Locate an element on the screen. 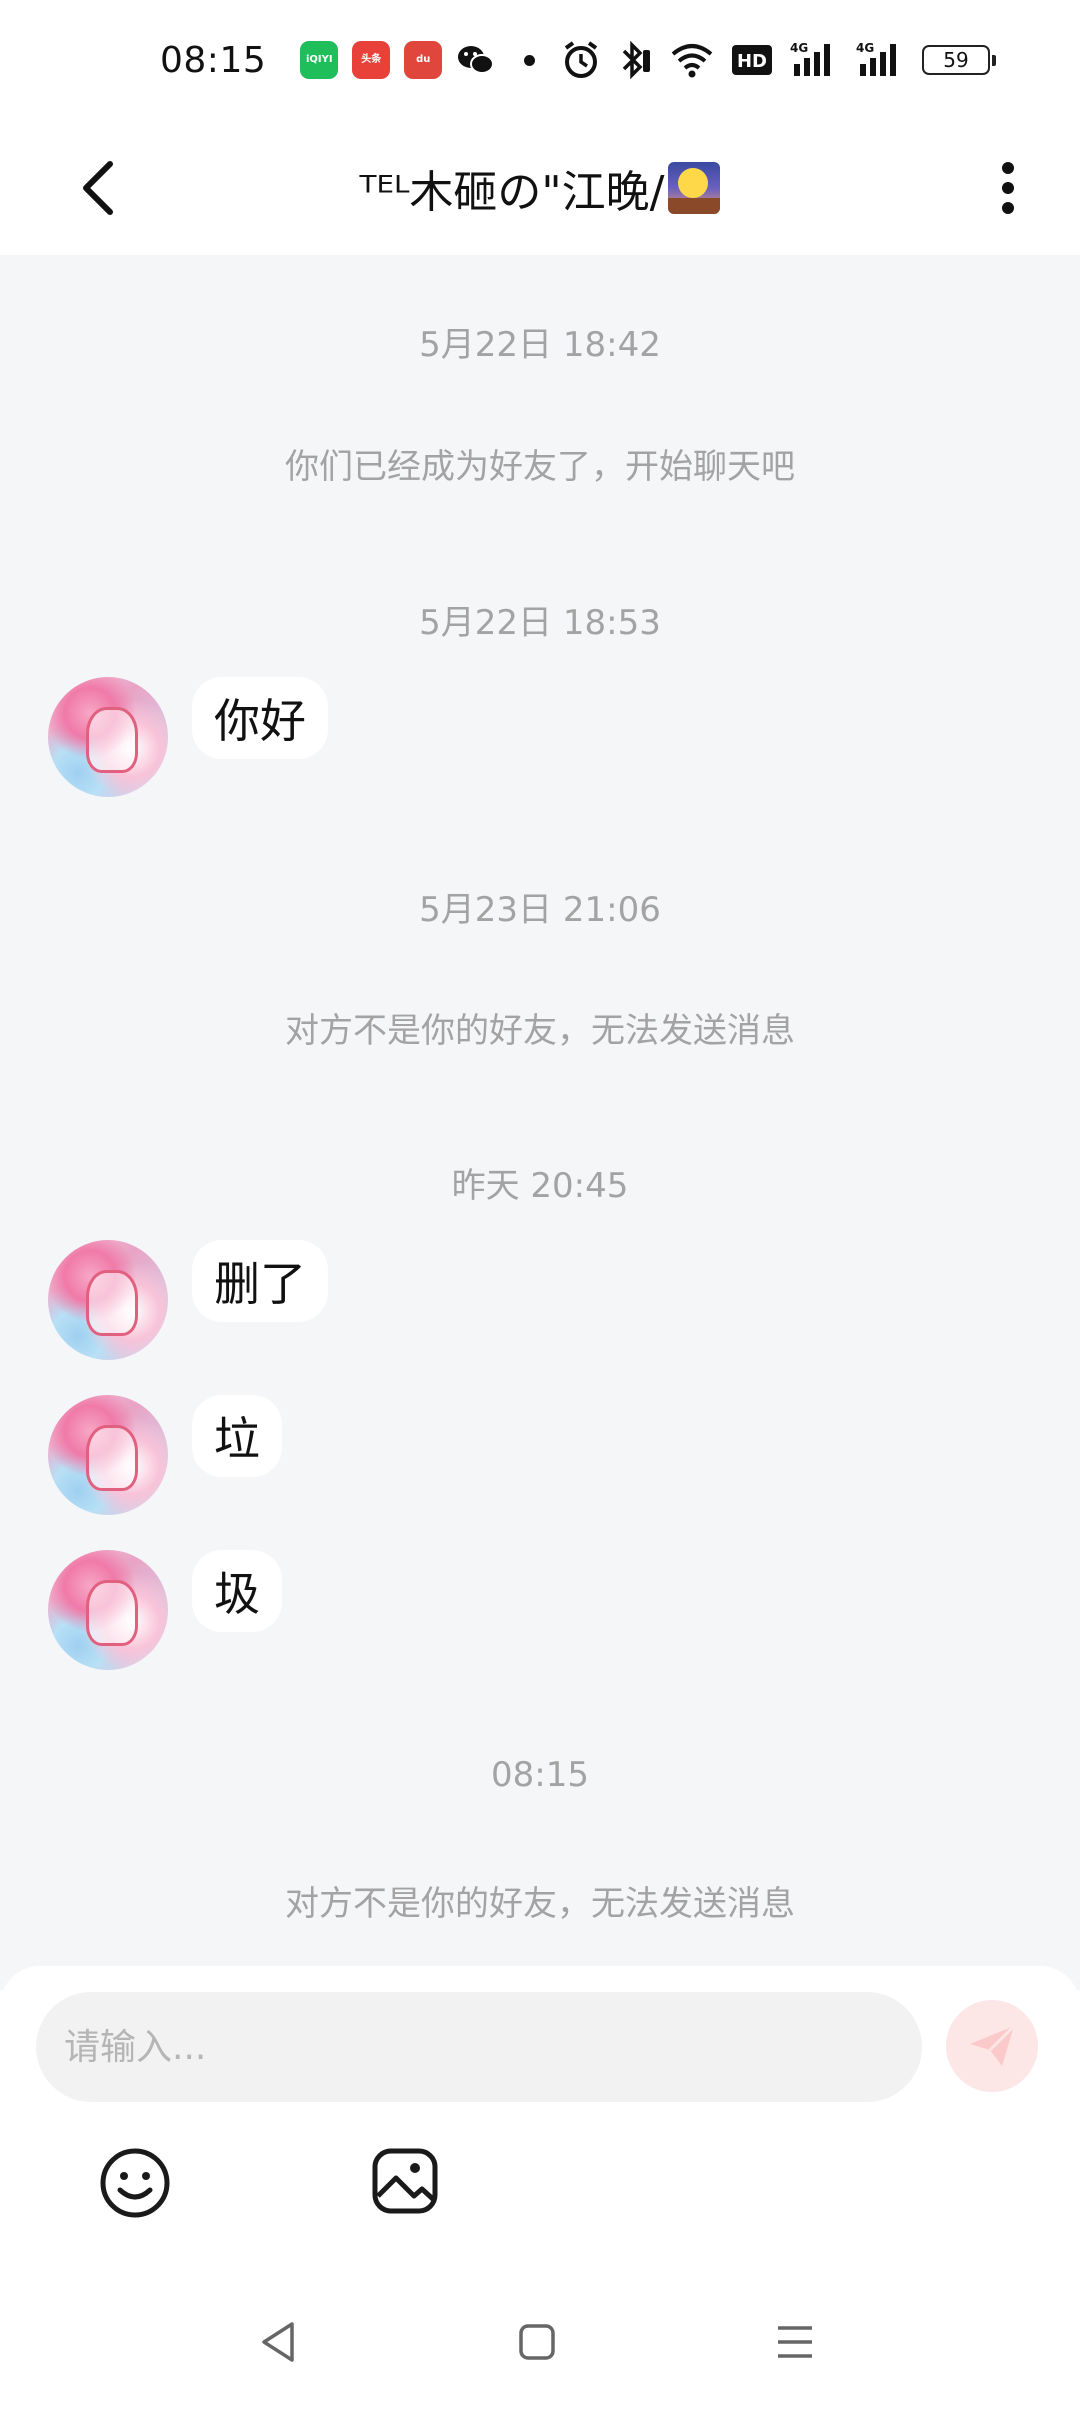  send-button is located at coordinates (992, 2046).